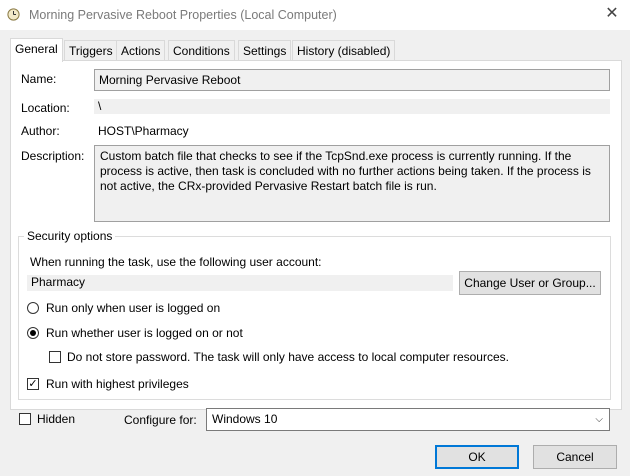 This screenshot has width=630, height=476. What do you see at coordinates (13, 14) in the screenshot?
I see `clock-icon` at bounding box center [13, 14].